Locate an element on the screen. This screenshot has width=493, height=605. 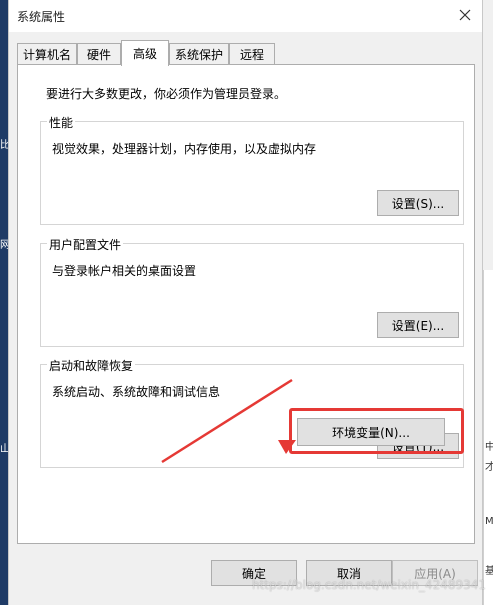
performance-desc: 视觉效果，处理器计划，内存使用，以及虚拟内存 is located at coordinates (184, 149).